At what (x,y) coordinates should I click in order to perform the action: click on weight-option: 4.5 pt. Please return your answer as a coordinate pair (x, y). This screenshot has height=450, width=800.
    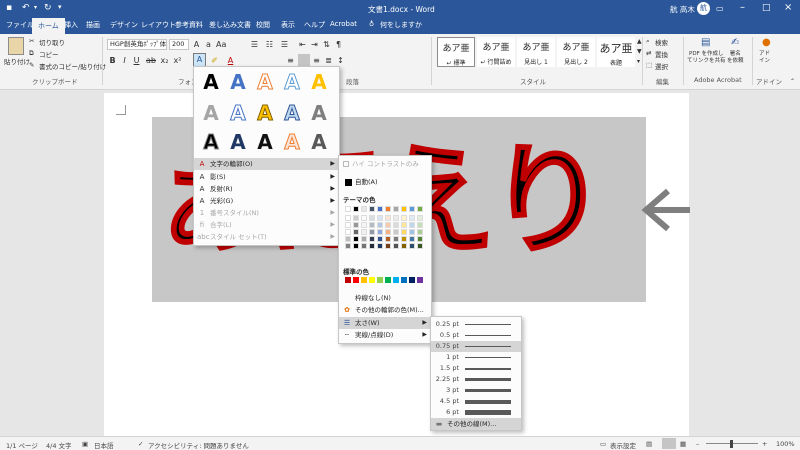
    Looking at the image, I should click on (476, 401).